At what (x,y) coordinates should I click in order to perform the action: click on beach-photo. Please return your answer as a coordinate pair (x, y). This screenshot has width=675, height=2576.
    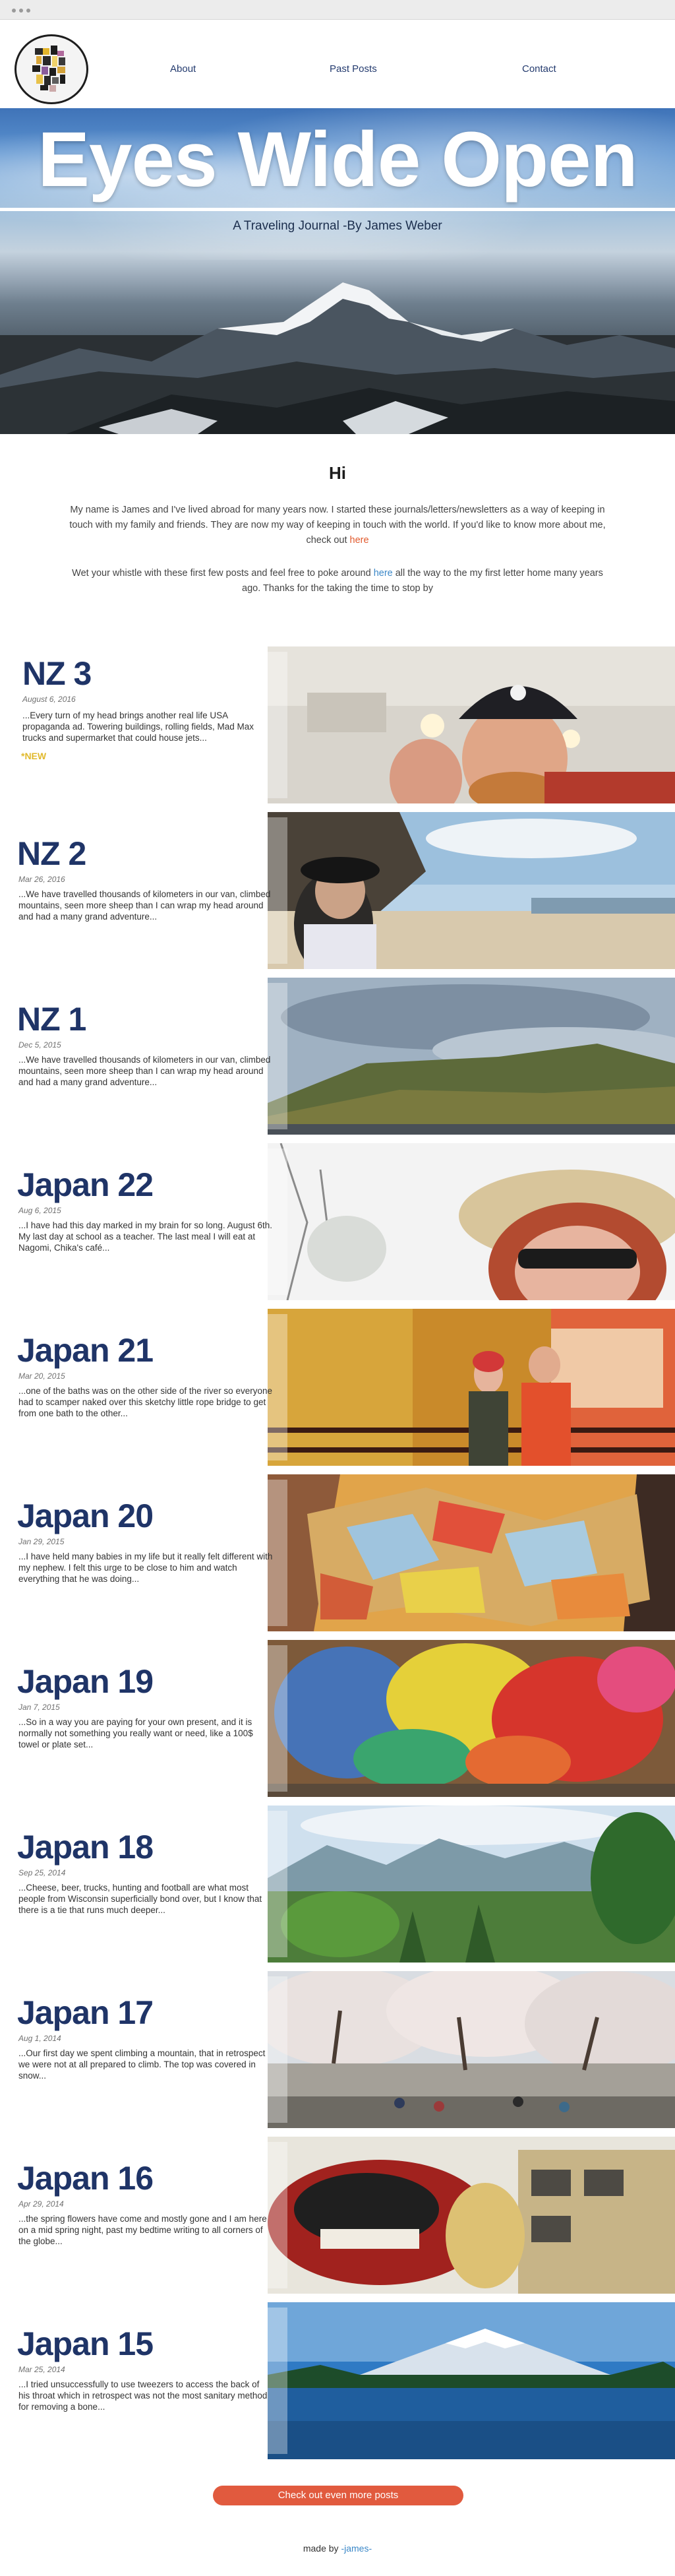
    Looking at the image, I should click on (471, 890).